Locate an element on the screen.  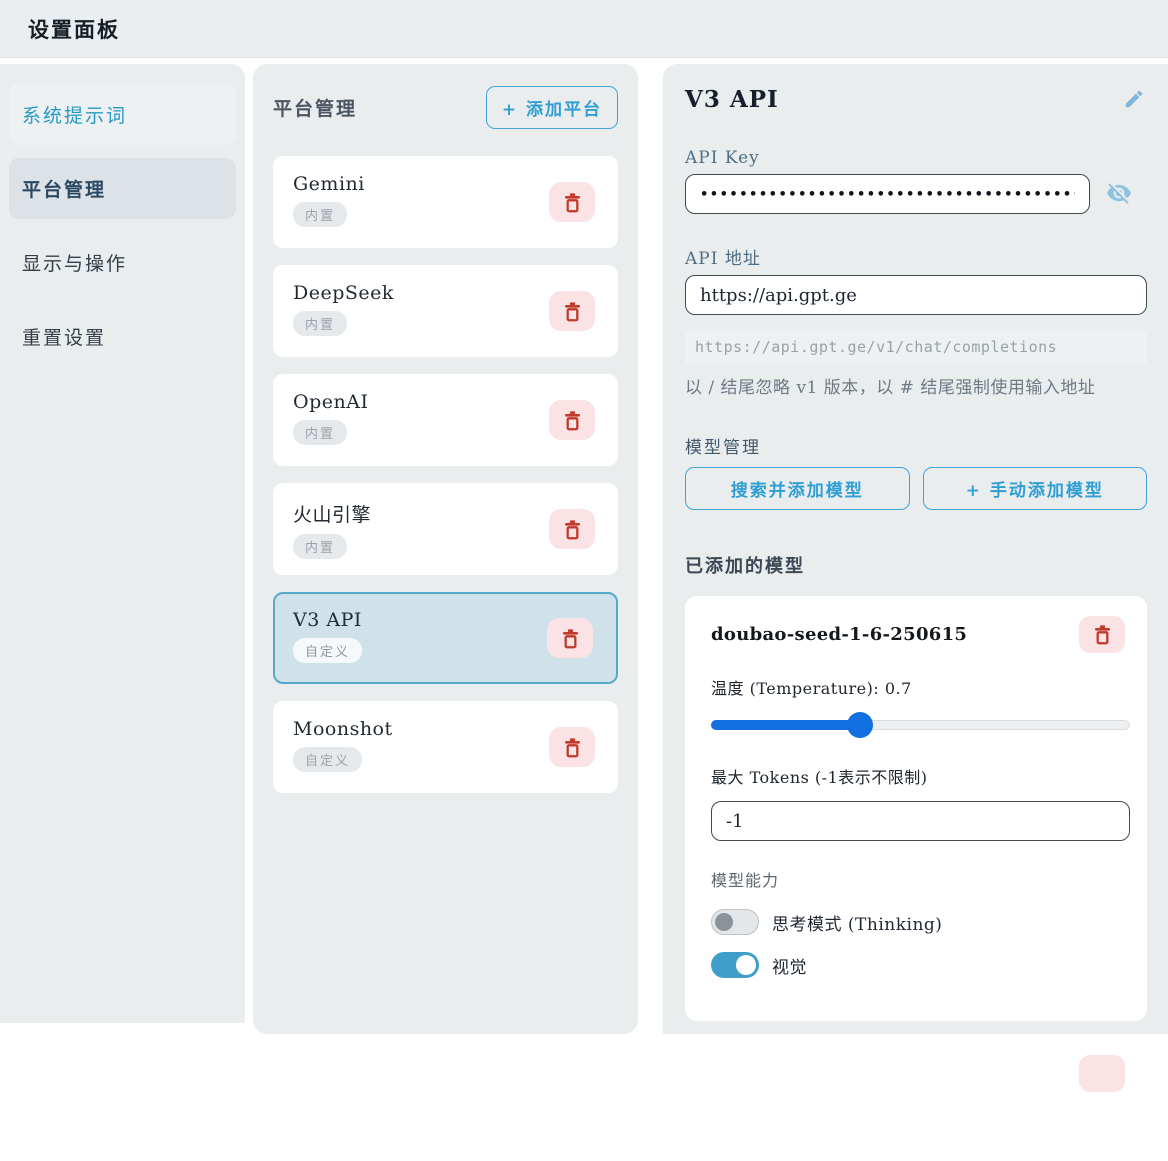
page-title: 设置面板 is located at coordinates (74, 29).